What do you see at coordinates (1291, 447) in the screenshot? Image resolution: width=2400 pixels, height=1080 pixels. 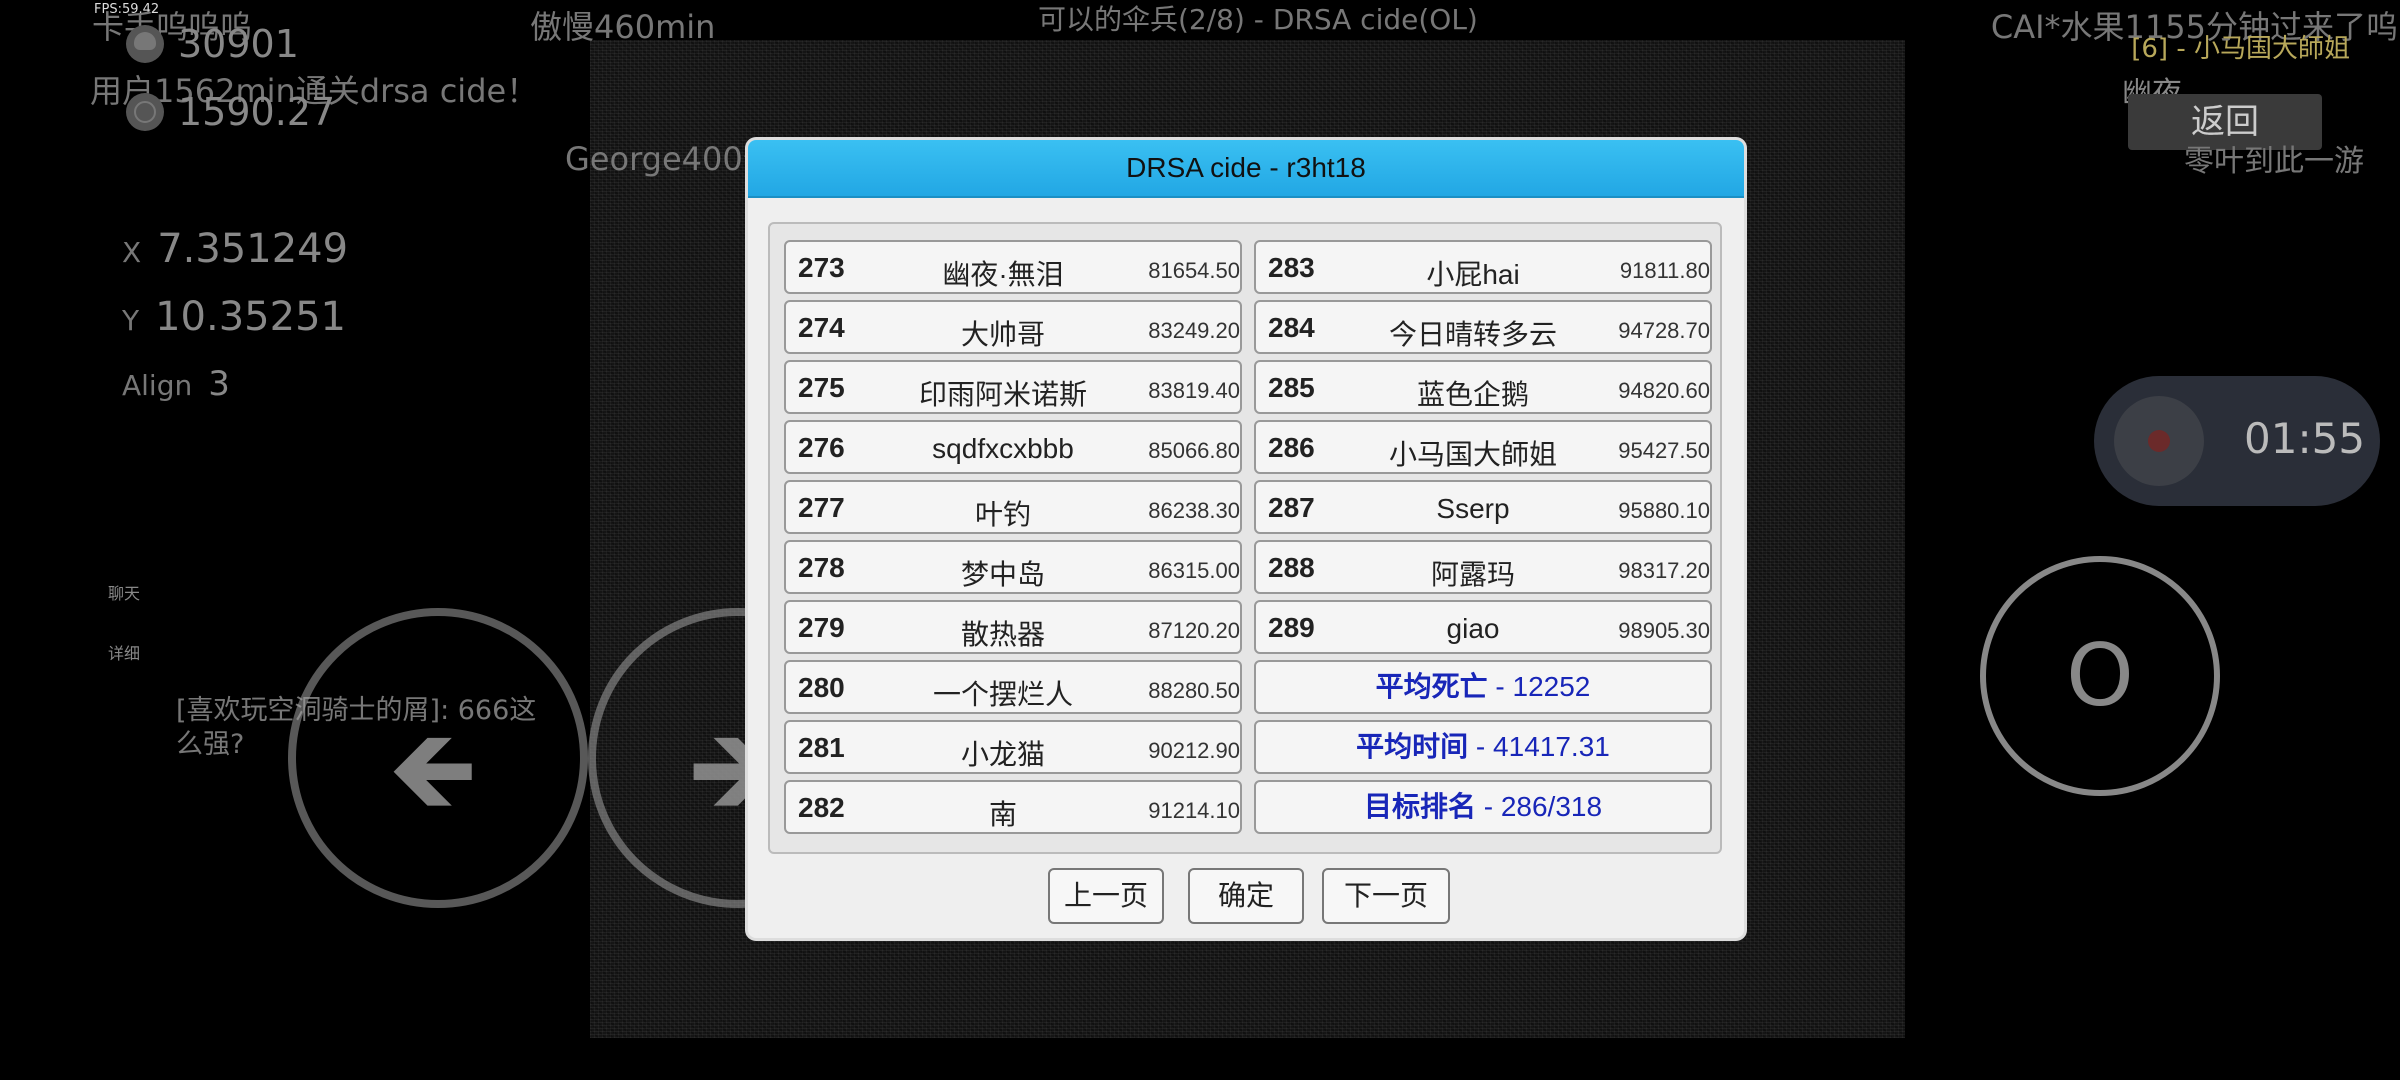 I see `leaderboard-rank: 286` at bounding box center [1291, 447].